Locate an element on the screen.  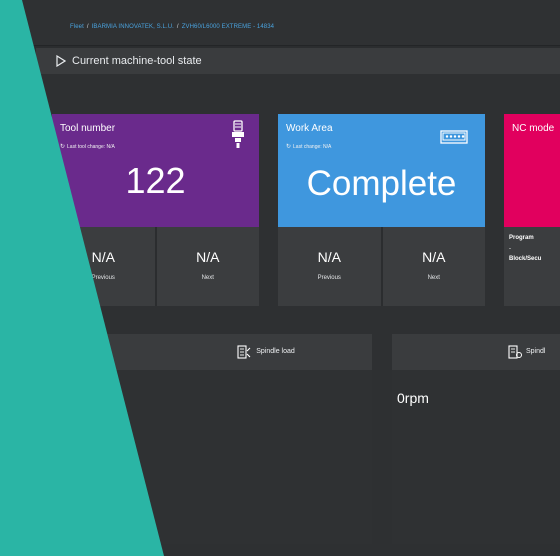
previous-tool-label: Previous is located at coordinates (103, 278).